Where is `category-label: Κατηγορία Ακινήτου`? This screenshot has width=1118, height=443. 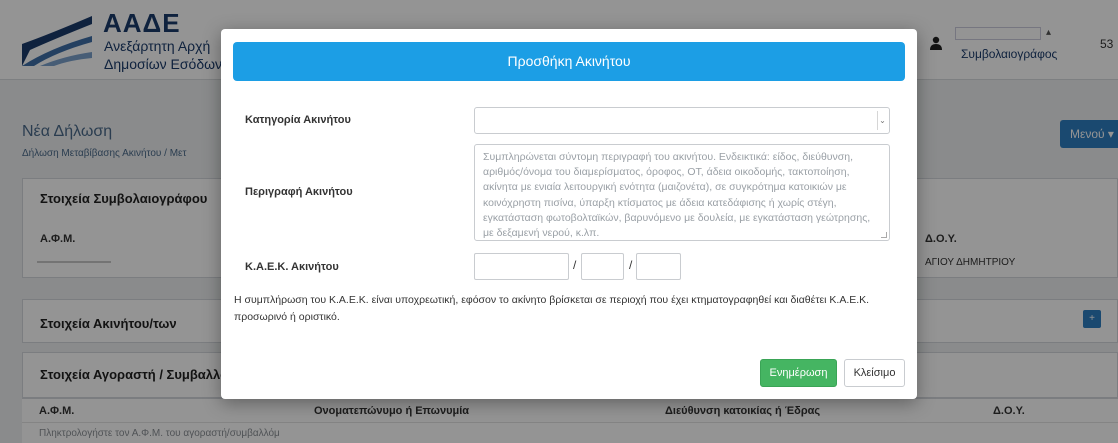
category-label: Κατηγορία Ακινήτου is located at coordinates (298, 120).